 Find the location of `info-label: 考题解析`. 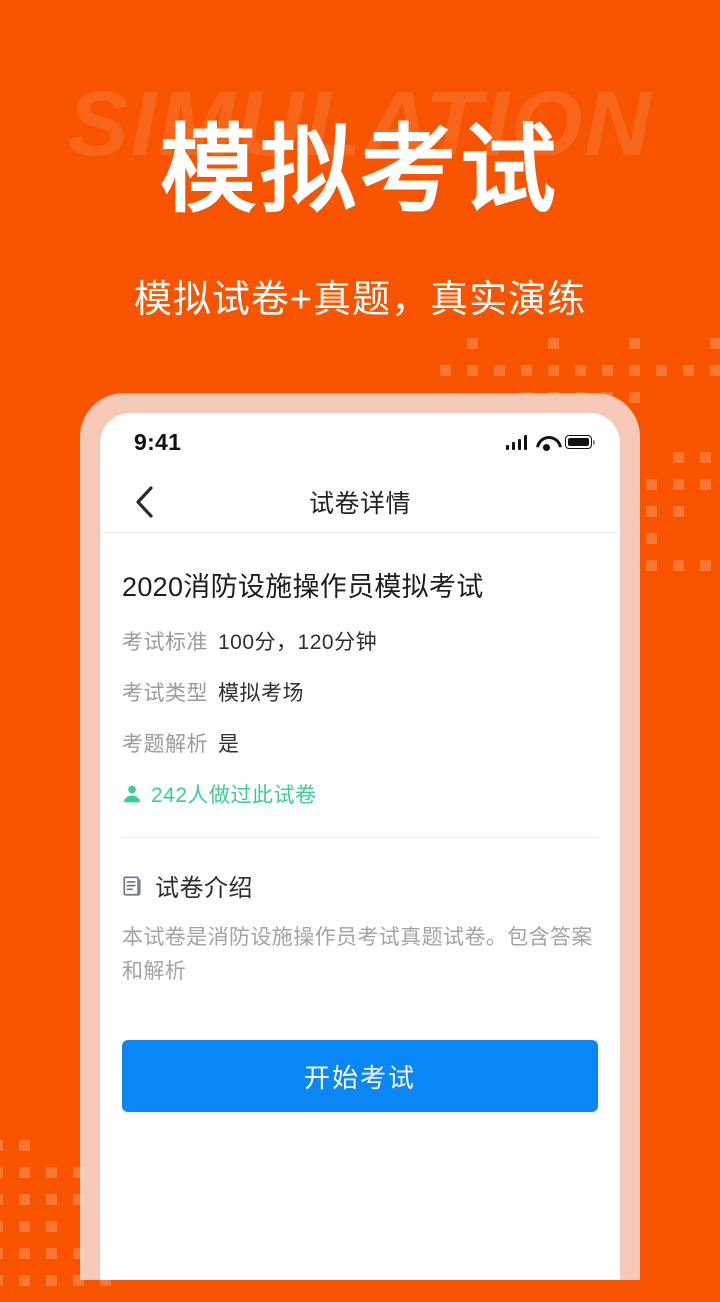

info-label: 考题解析 is located at coordinates (165, 744).